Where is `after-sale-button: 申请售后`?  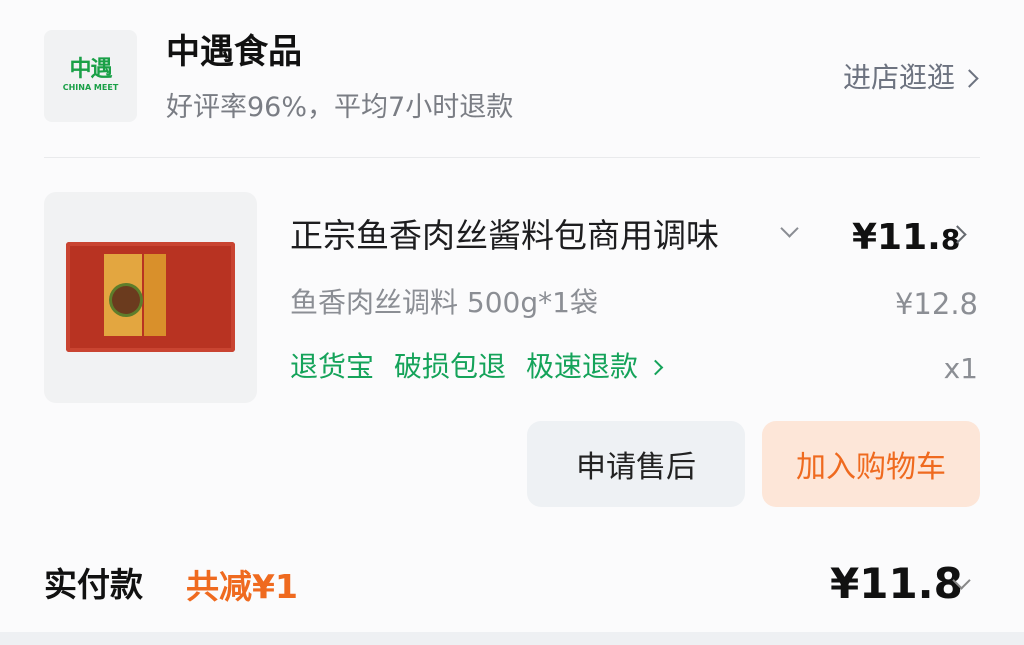
after-sale-button: 申请售后 is located at coordinates (636, 464).